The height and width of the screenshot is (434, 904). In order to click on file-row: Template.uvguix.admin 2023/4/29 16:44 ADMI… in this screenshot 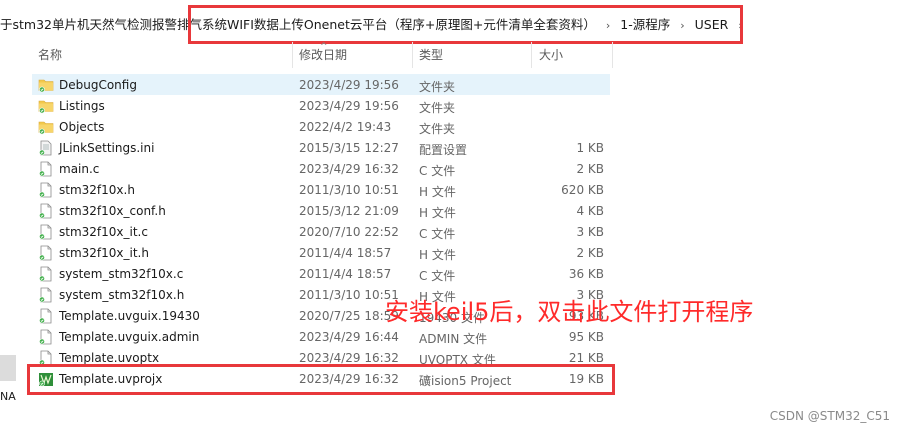, I will do `click(322, 336)`.